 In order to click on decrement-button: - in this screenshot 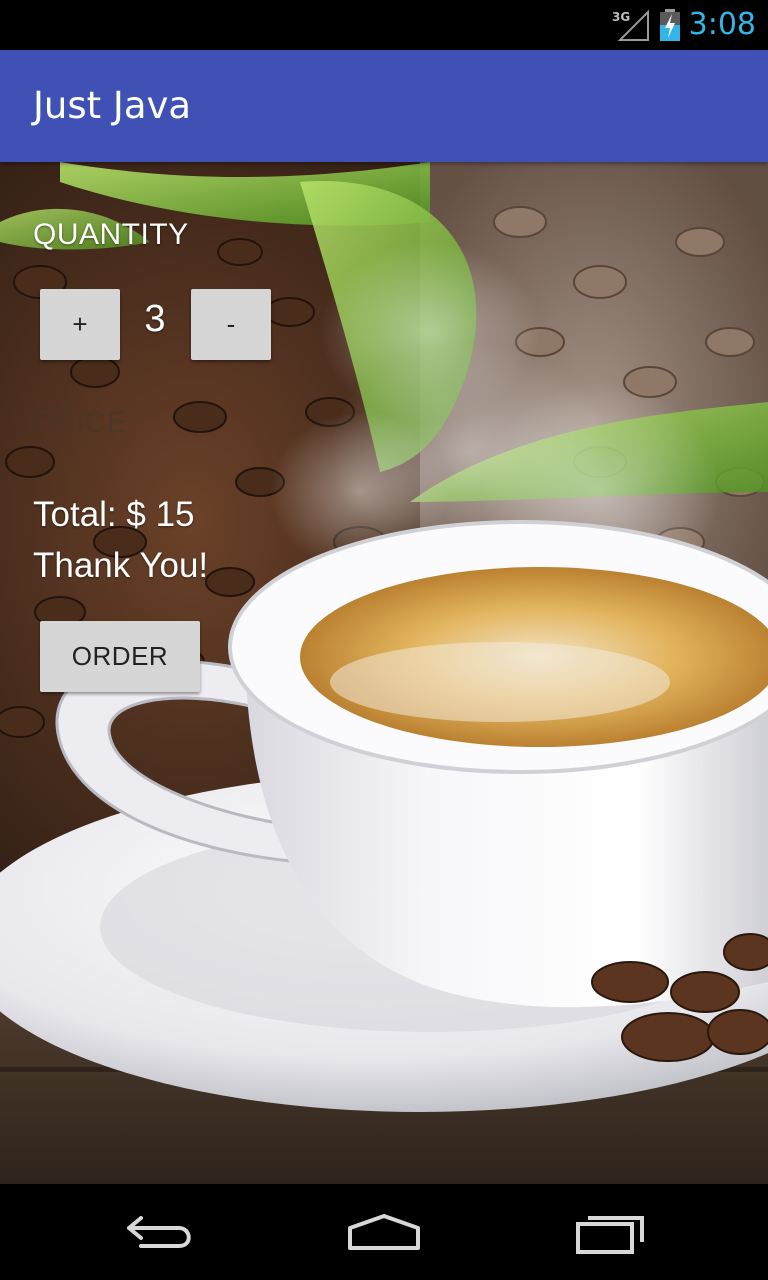, I will do `click(231, 324)`.